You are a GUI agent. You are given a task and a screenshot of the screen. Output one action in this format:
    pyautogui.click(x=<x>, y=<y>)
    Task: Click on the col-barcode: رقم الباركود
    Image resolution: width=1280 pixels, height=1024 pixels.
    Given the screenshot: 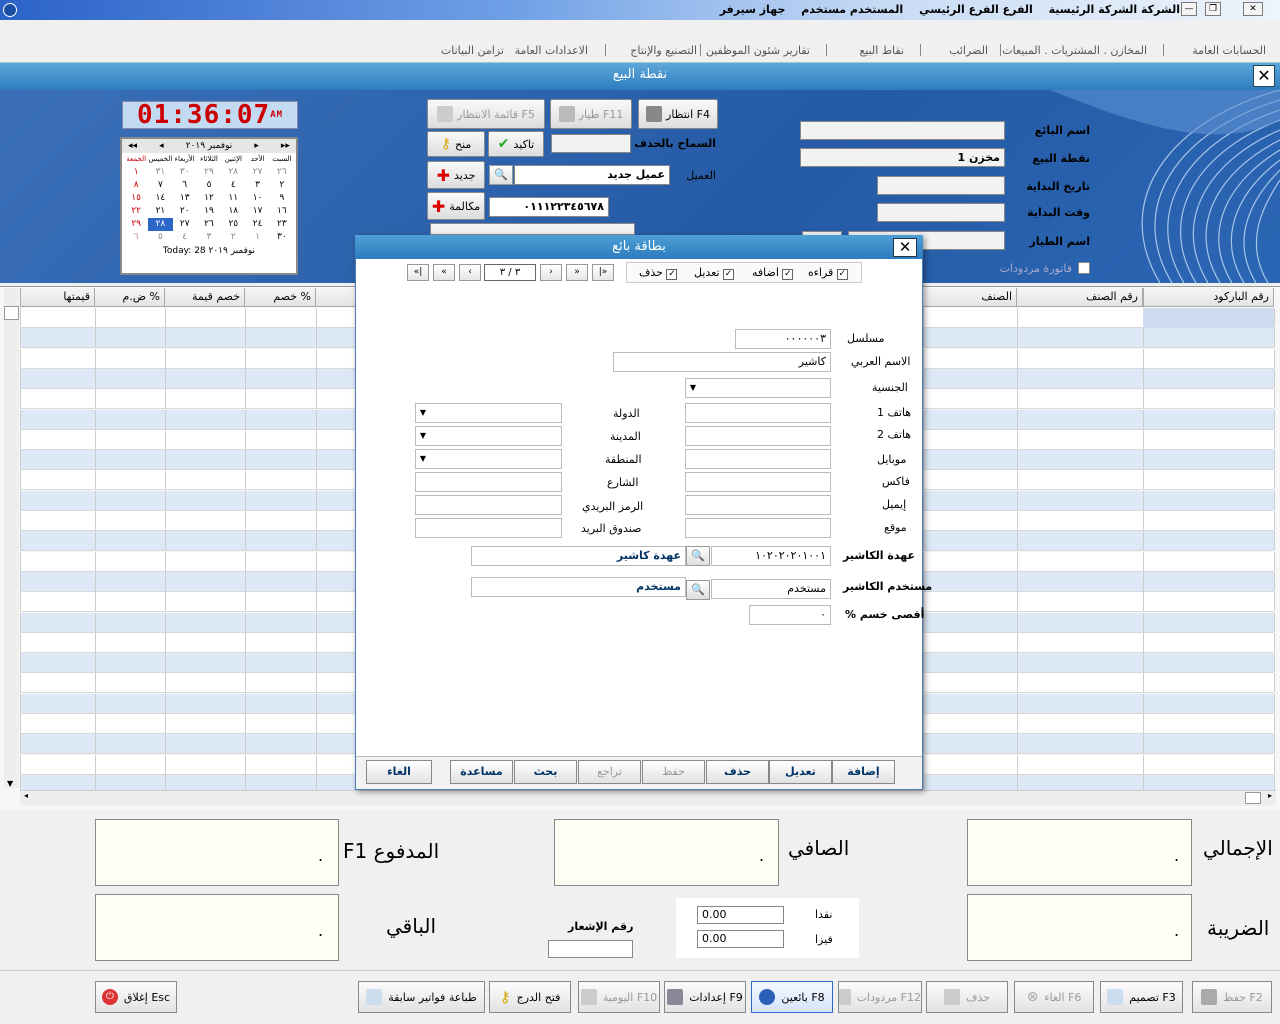 What is the action you would take?
    pyautogui.click(x=1208, y=297)
    